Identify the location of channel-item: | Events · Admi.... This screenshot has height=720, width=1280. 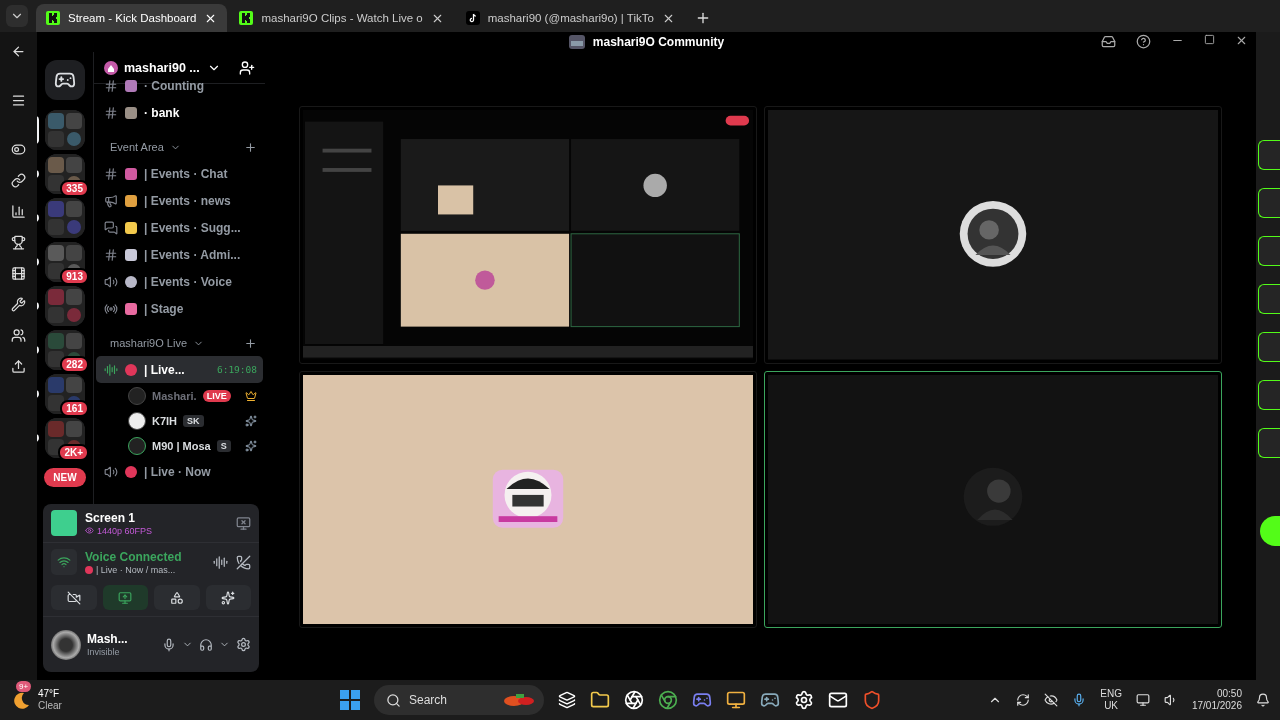
(179, 254).